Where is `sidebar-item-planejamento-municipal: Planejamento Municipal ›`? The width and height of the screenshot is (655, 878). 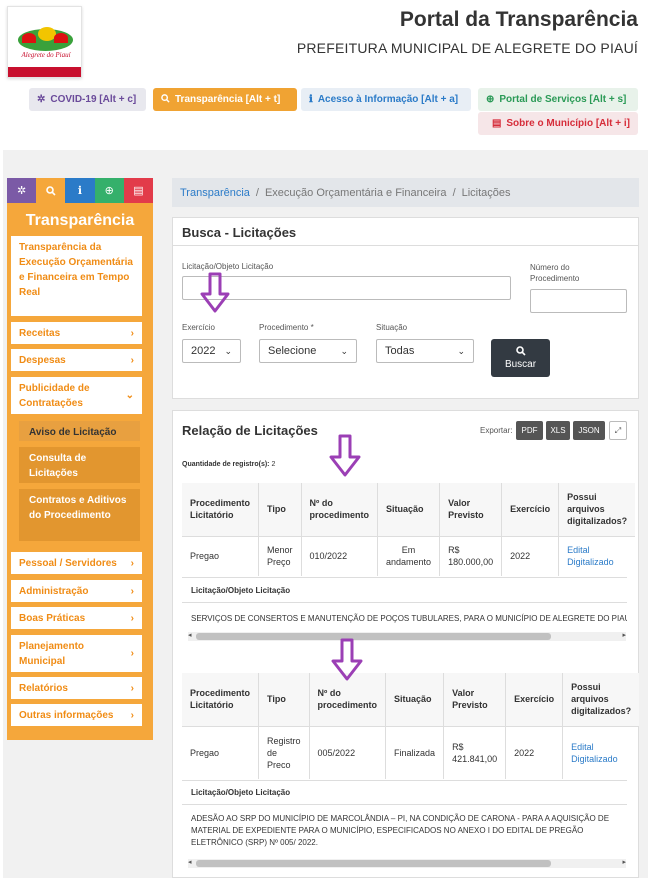
sidebar-item-planejamento-municipal: Planejamento Municipal › is located at coordinates (76, 653).